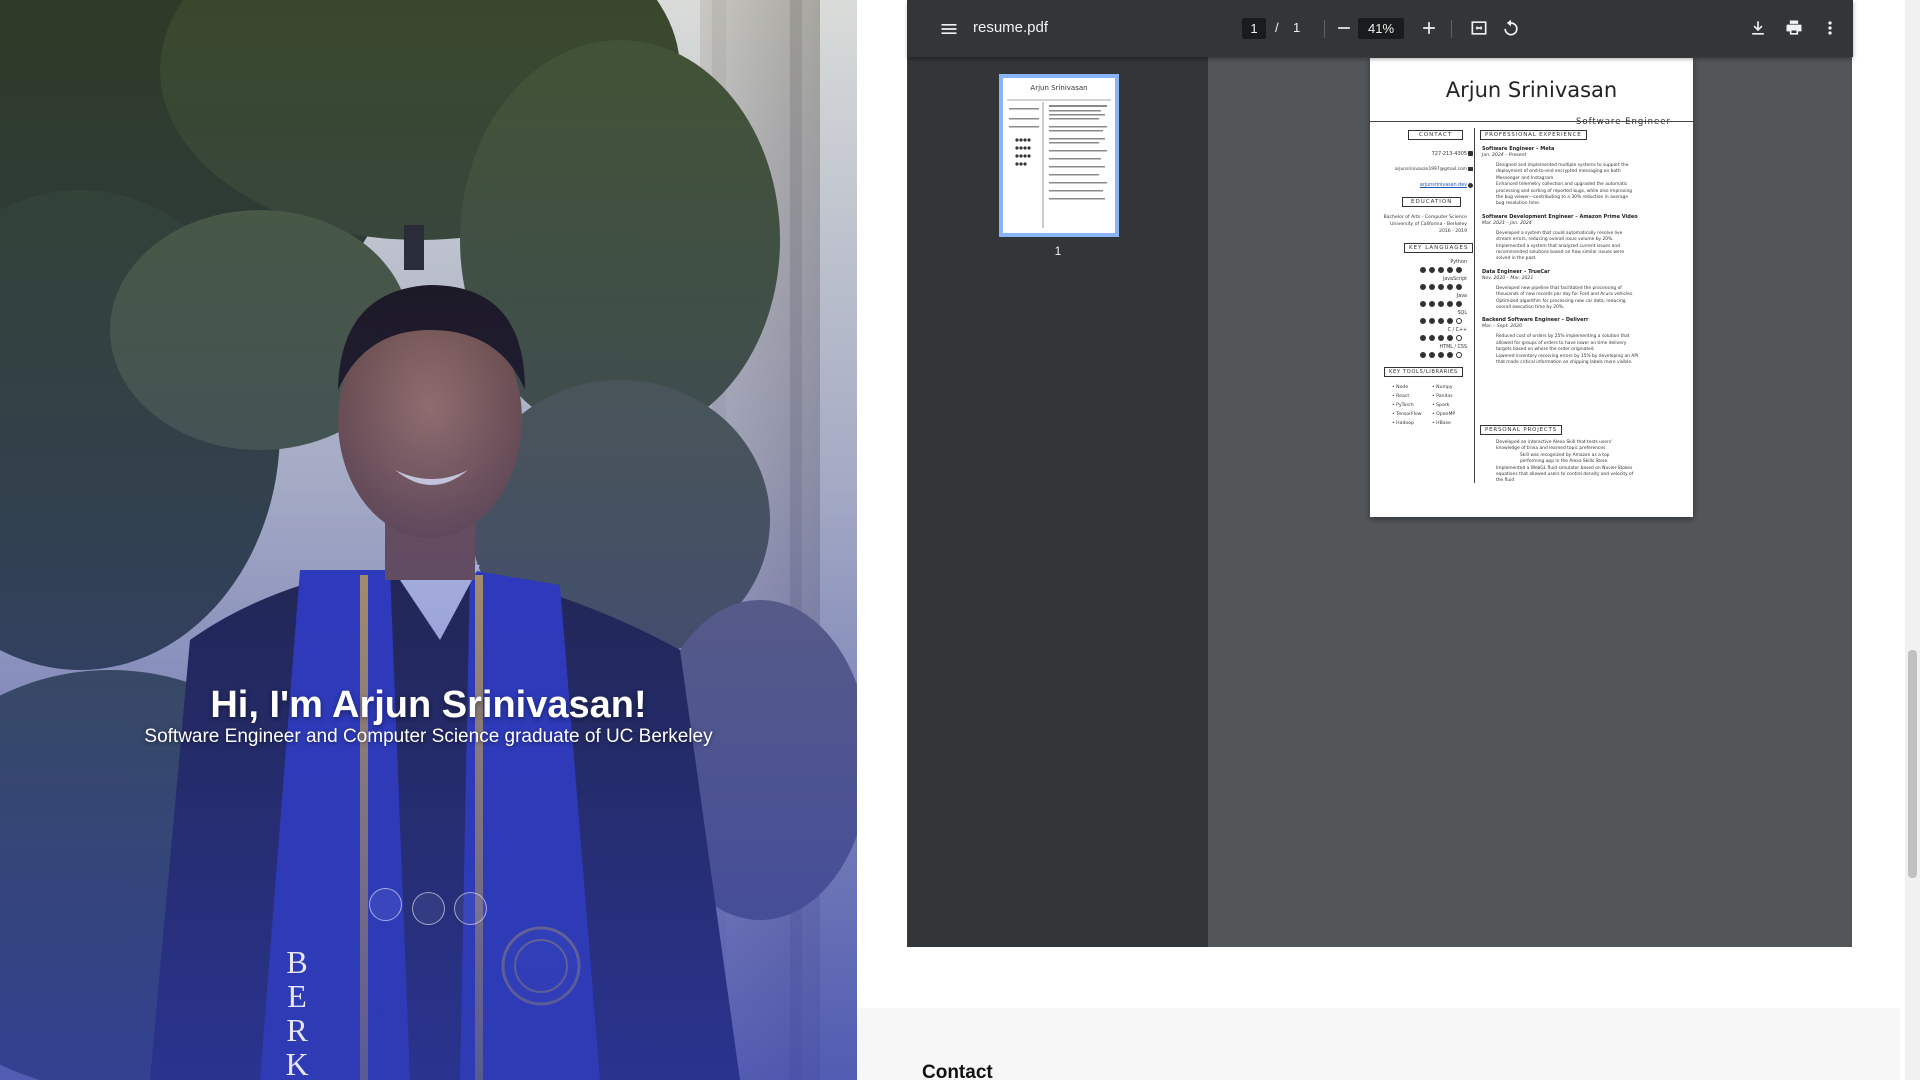 This screenshot has width=1920, height=1084. Describe the element at coordinates (1518, 204) in the screenshot. I see `job-bullet: bug resolution time.` at that location.